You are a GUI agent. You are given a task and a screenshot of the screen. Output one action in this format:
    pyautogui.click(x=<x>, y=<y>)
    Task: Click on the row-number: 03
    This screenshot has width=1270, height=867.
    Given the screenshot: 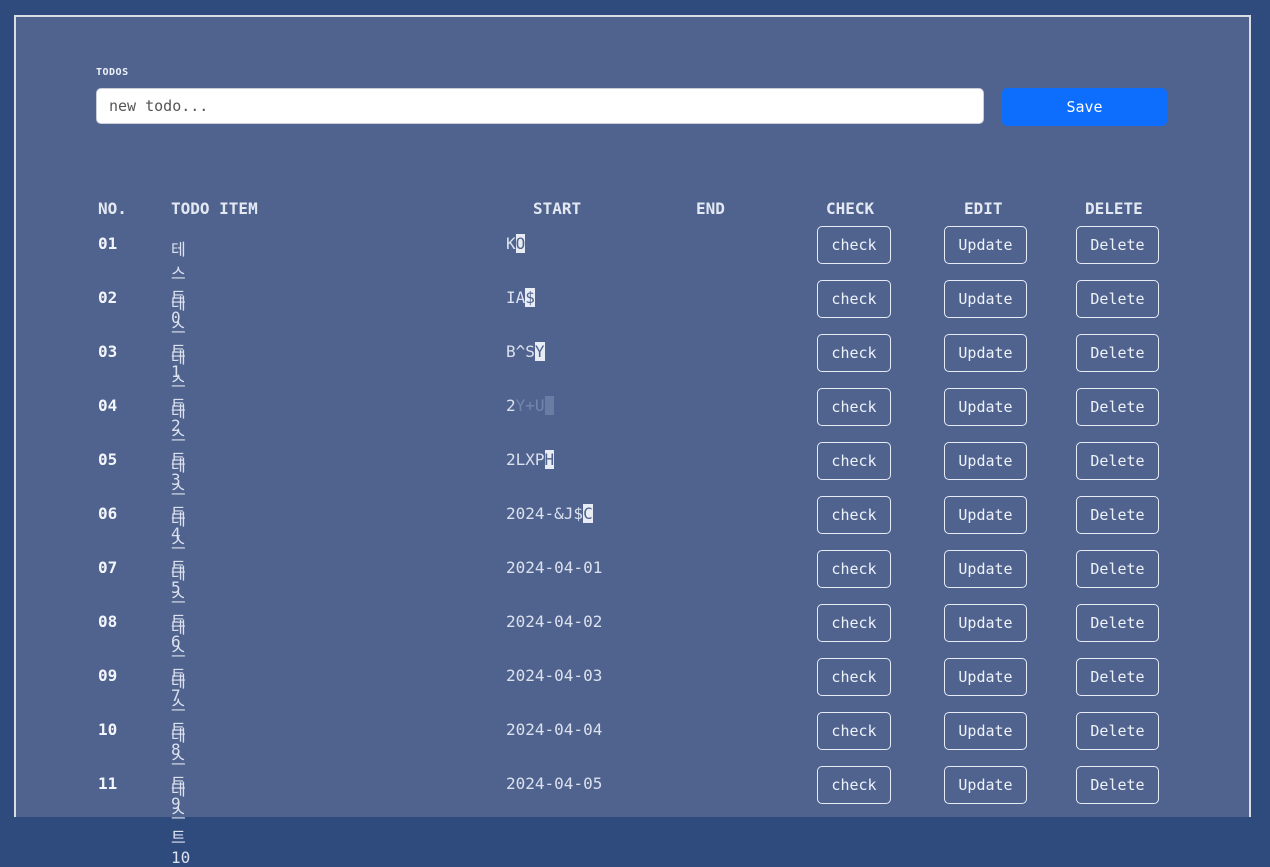 What is the action you would take?
    pyautogui.click(x=108, y=351)
    